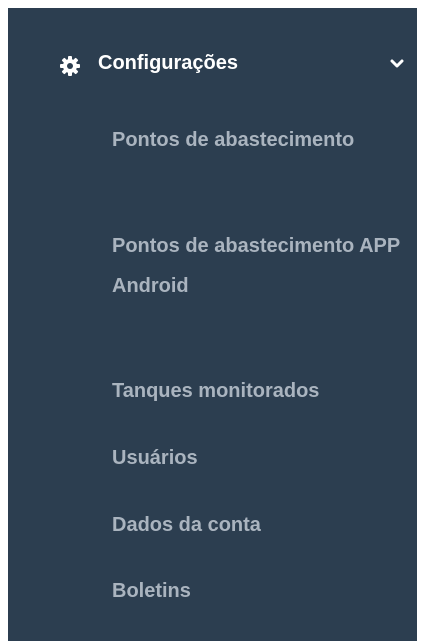 Image resolution: width=425 pixels, height=641 pixels. Describe the element at coordinates (257, 266) in the screenshot. I see `submenu-item-pontos-de-abastecimento-app-android: Pontos de abastecimento APP Android` at that location.